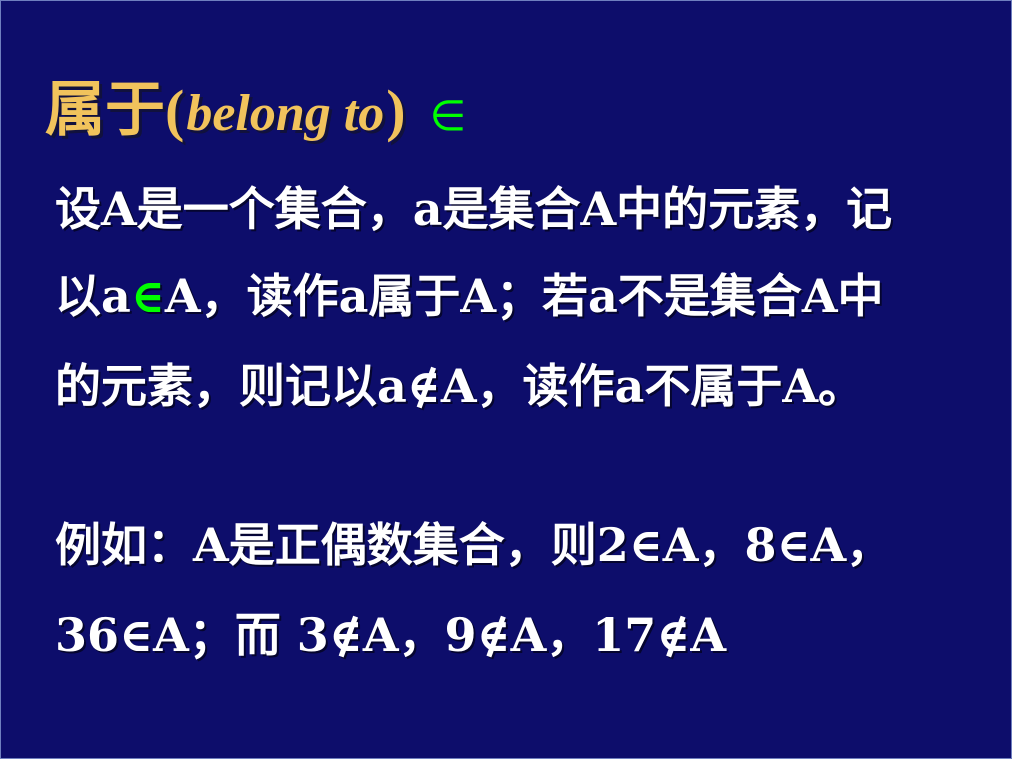 This screenshot has width=1012, height=759. What do you see at coordinates (391, 635) in the screenshot?
I see `example-line-2: 36∈A；而 3∉A，9∉A，17∉A` at bounding box center [391, 635].